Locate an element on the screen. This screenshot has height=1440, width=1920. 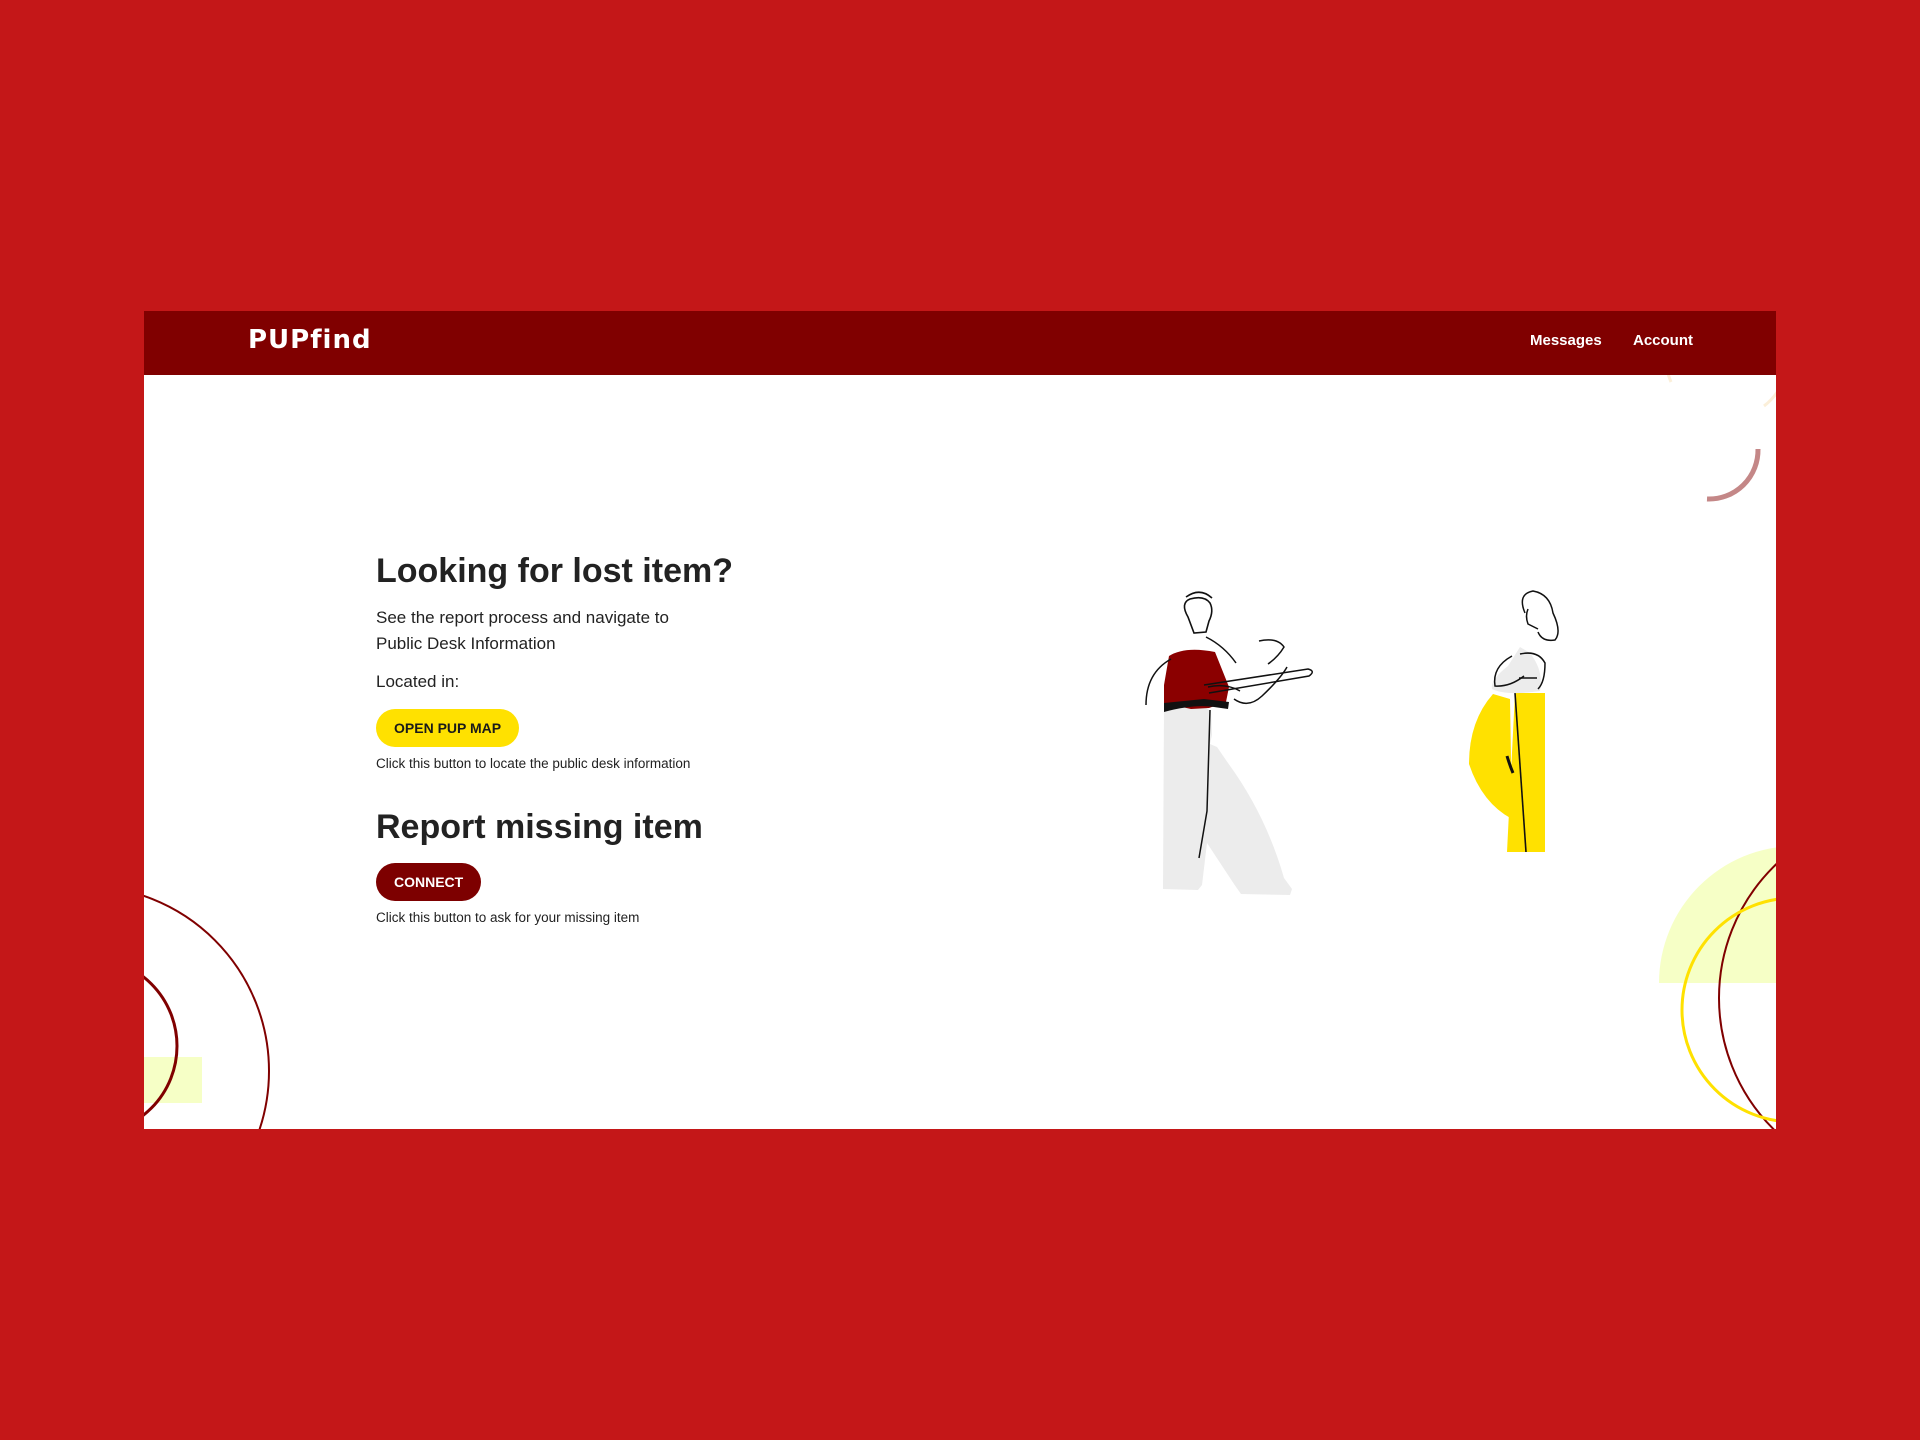
connect-button: CONNECT is located at coordinates (429, 882).